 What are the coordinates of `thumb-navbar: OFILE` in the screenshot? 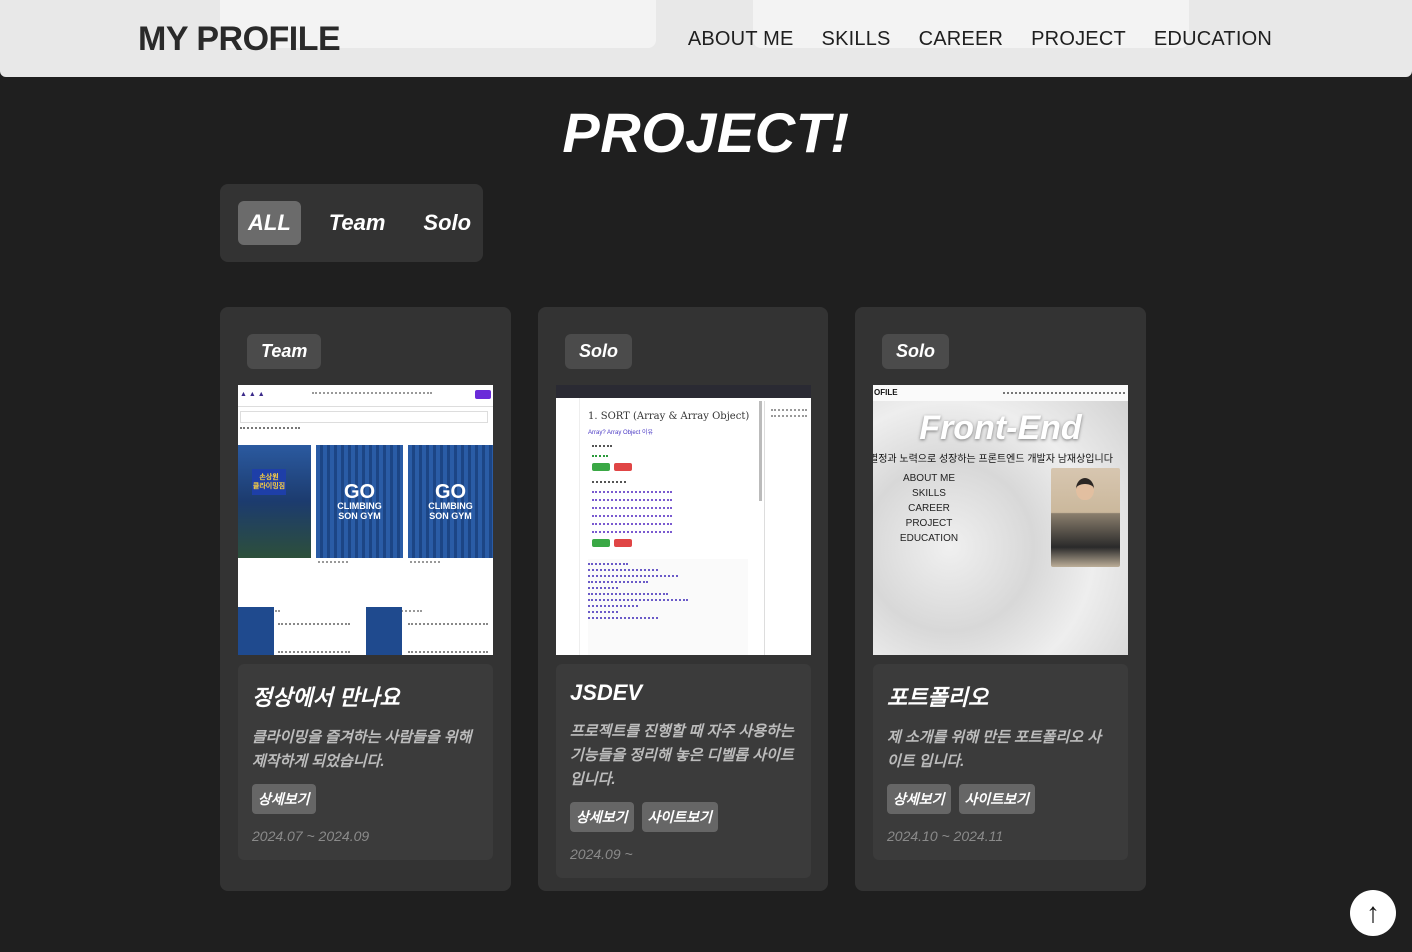 It's located at (1000, 393).